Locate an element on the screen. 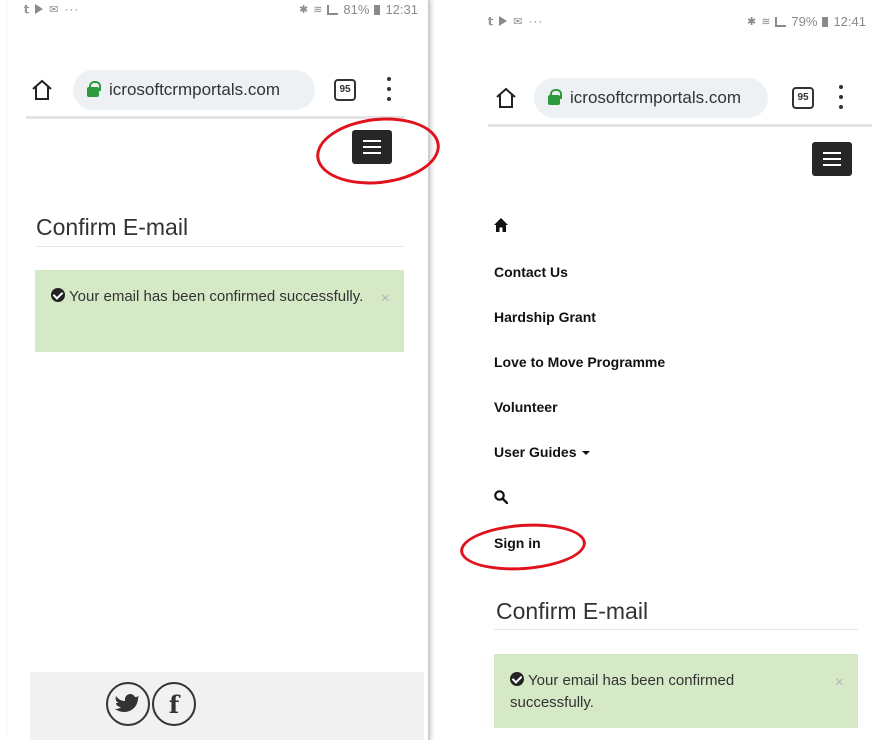  nav-item-contact-us: Contact Us is located at coordinates (531, 272).